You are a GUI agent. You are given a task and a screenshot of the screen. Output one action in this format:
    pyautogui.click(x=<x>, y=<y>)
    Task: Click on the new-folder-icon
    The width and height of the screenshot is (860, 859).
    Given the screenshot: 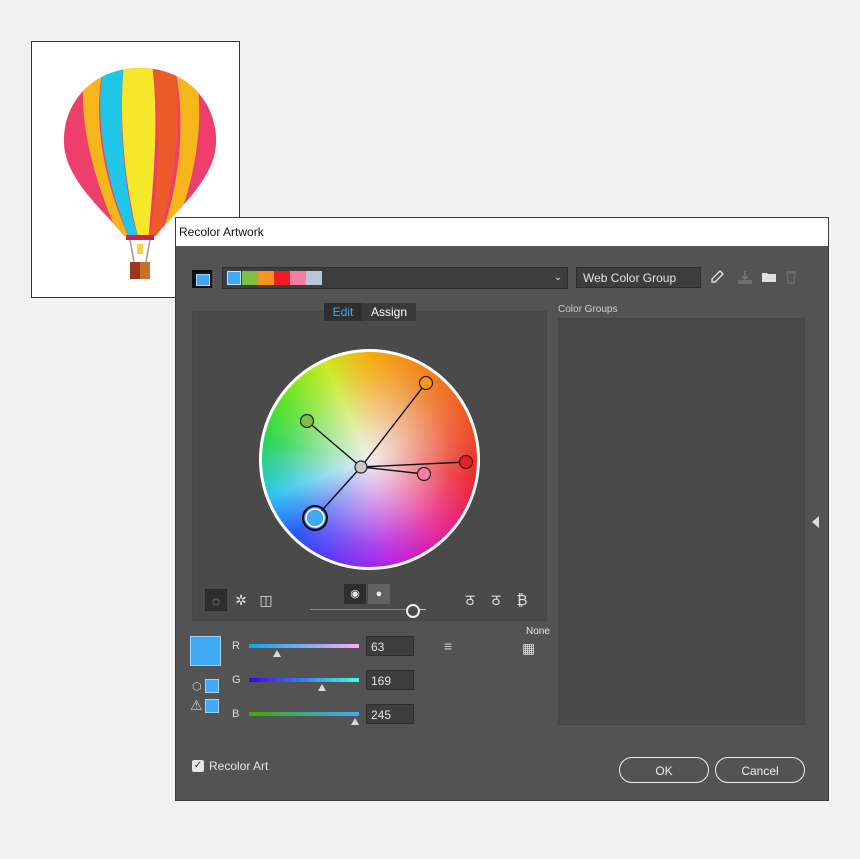 What is the action you would take?
    pyautogui.click(x=769, y=278)
    